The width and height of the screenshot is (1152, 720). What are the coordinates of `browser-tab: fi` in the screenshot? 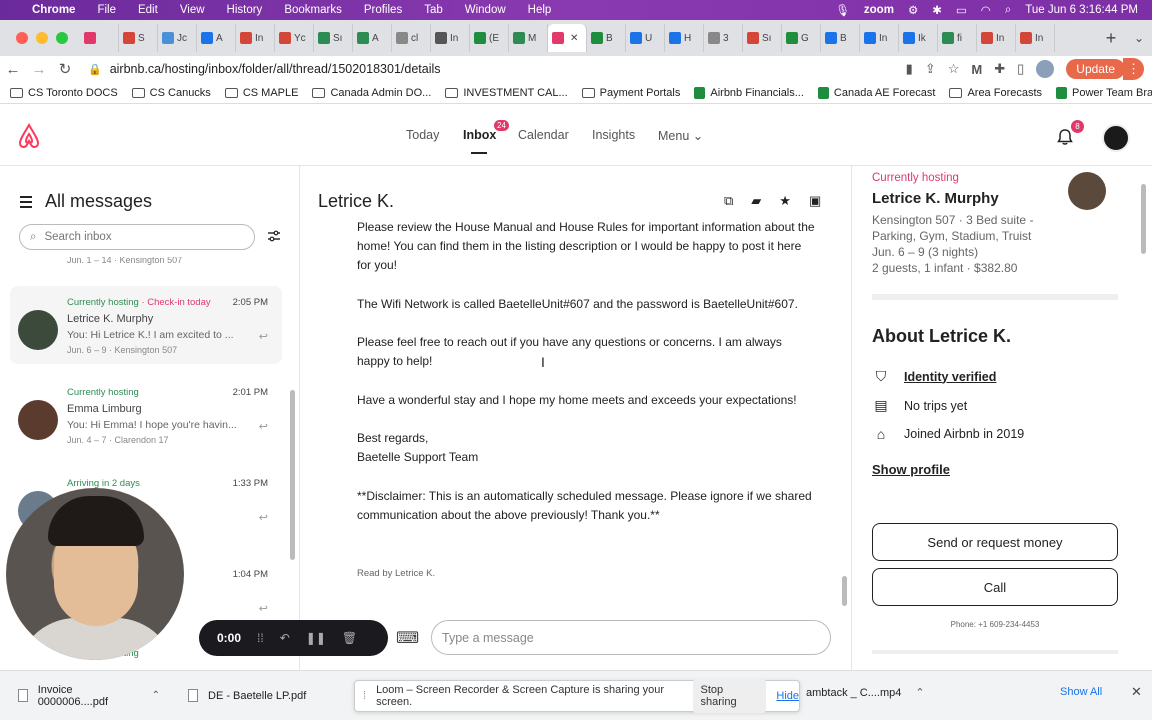 It's located at (957, 38).